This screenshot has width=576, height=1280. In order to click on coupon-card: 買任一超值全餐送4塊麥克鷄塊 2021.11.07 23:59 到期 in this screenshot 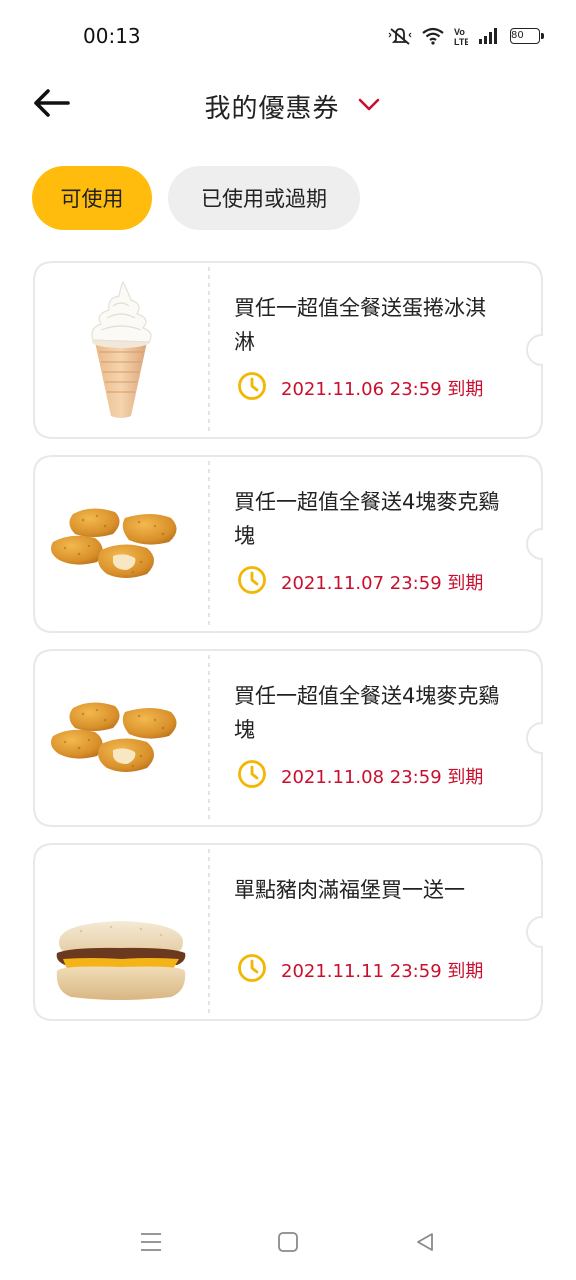, I will do `click(288, 544)`.